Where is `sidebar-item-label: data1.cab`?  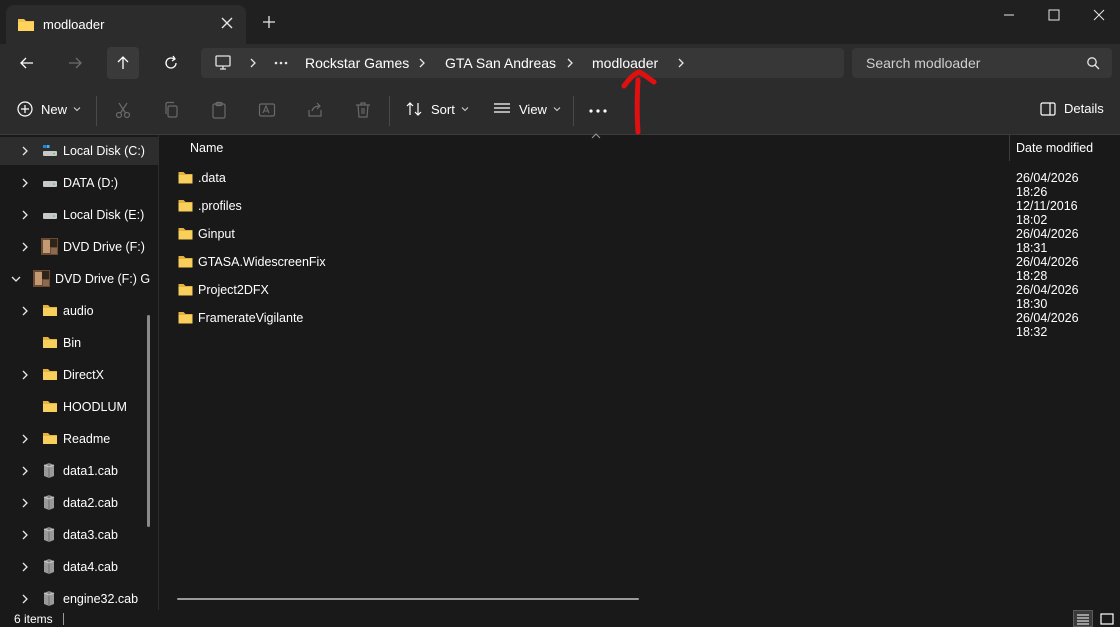 sidebar-item-label: data1.cab is located at coordinates (90, 471).